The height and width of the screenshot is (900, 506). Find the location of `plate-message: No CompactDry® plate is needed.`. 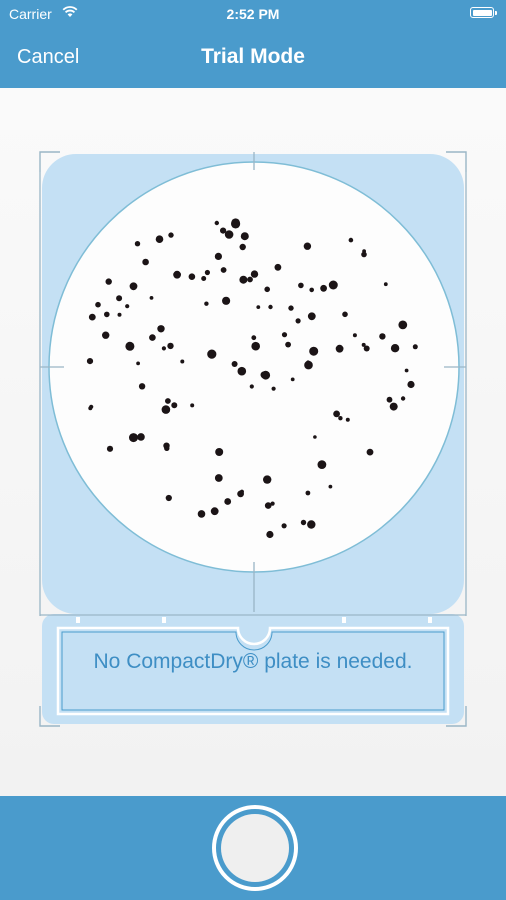

plate-message: No CompactDry® plate is needed. is located at coordinates (253, 661).